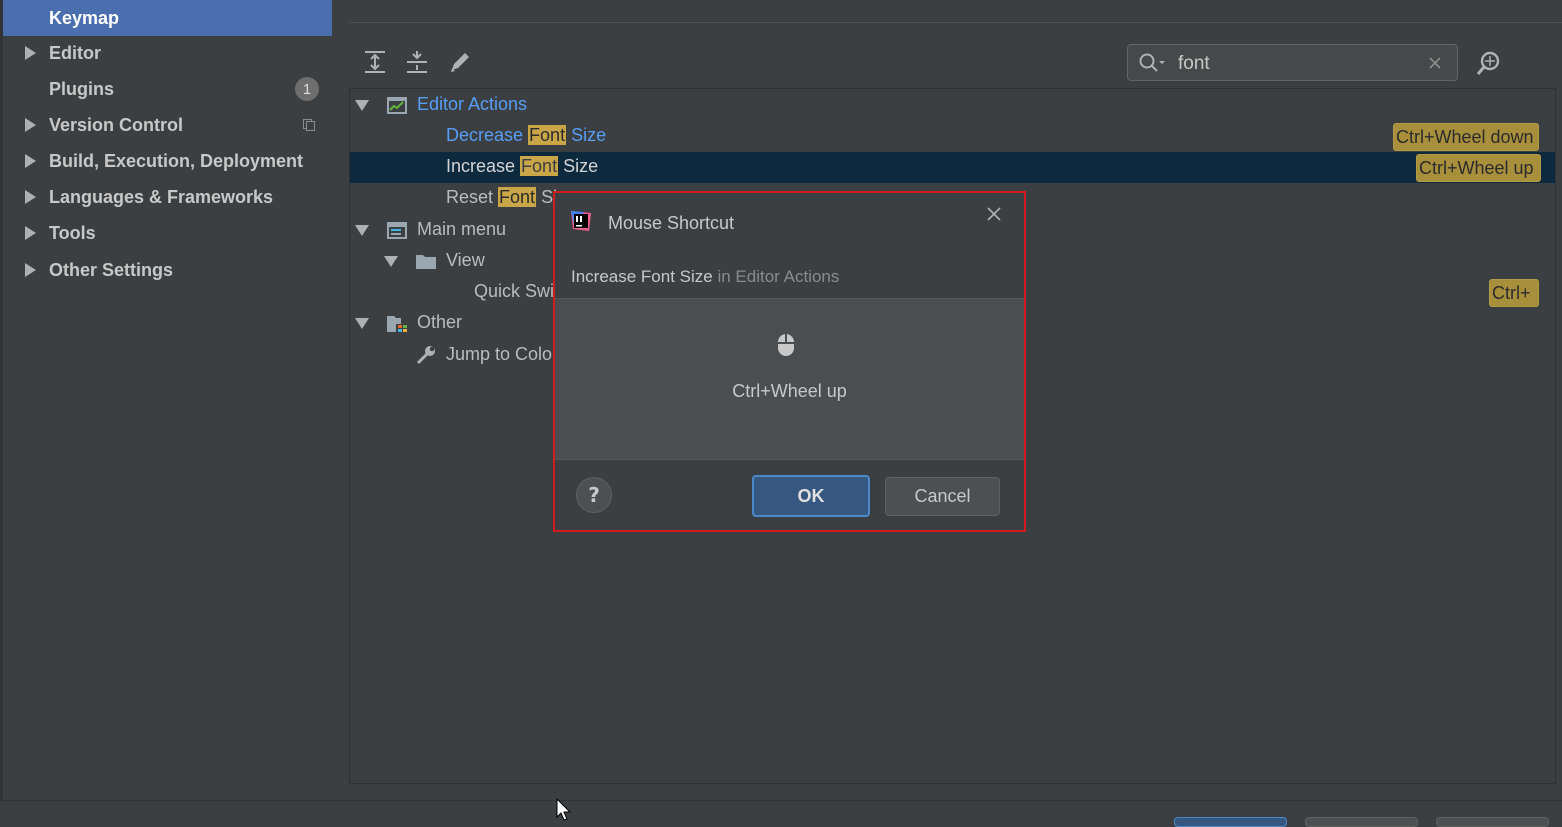 The height and width of the screenshot is (827, 1562). I want to click on find-shortcut-icon, so click(1489, 63).